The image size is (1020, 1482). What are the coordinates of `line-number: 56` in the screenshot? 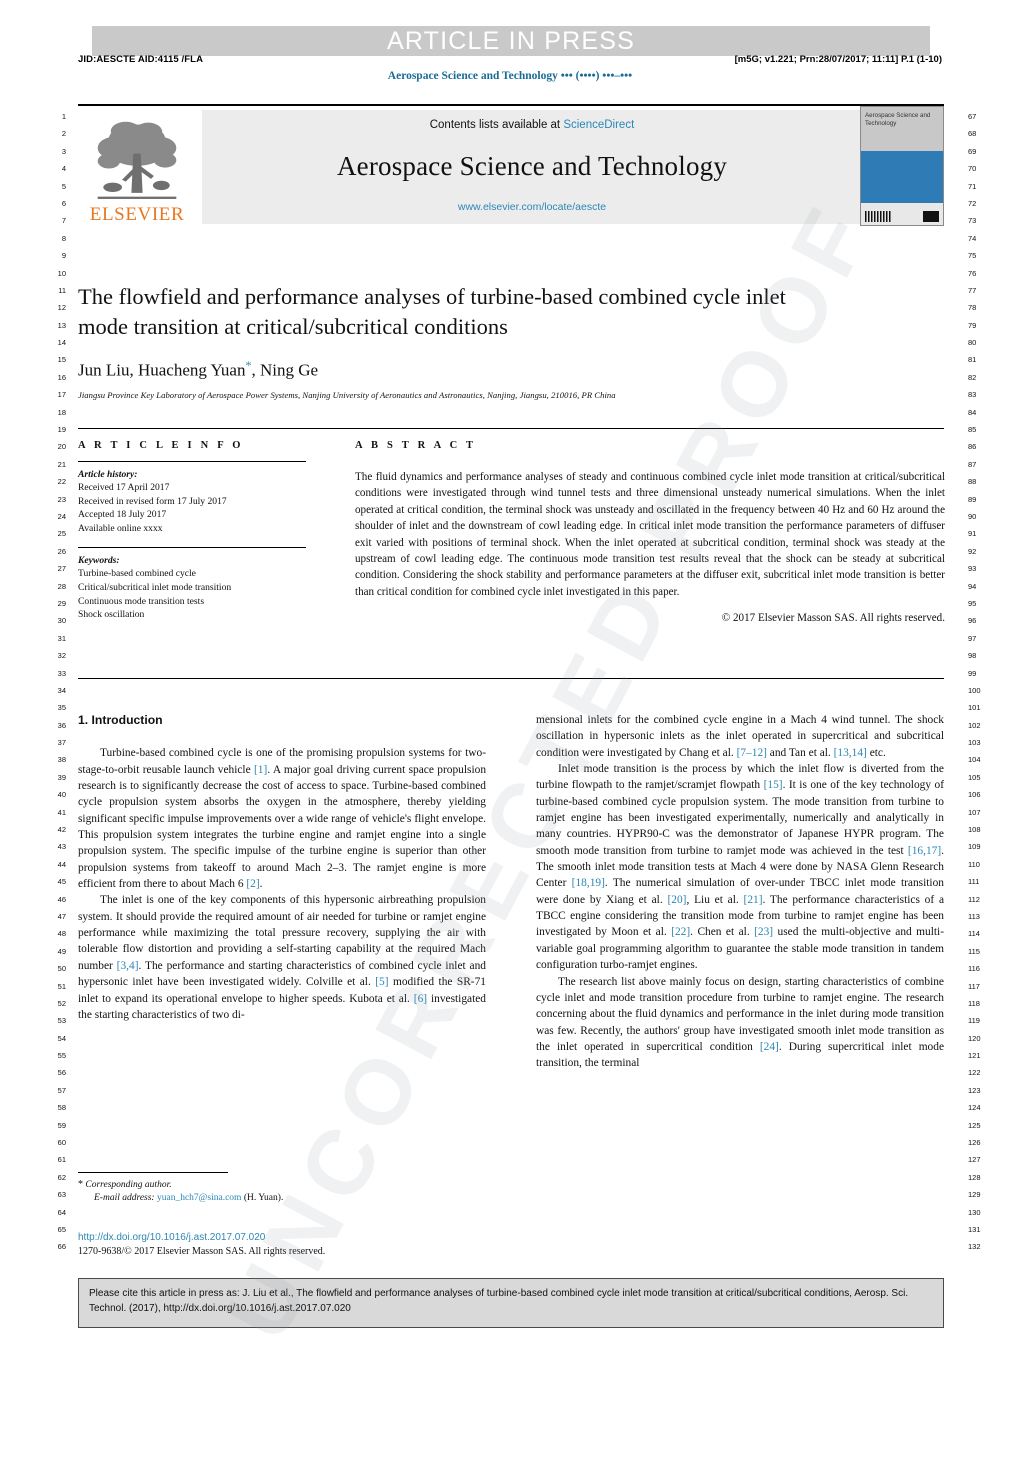 It's located at (61, 1073).